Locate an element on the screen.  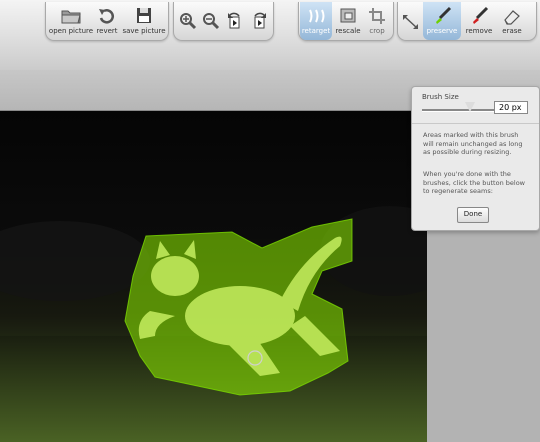
rotate-right-button is located at coordinates (259, 21).